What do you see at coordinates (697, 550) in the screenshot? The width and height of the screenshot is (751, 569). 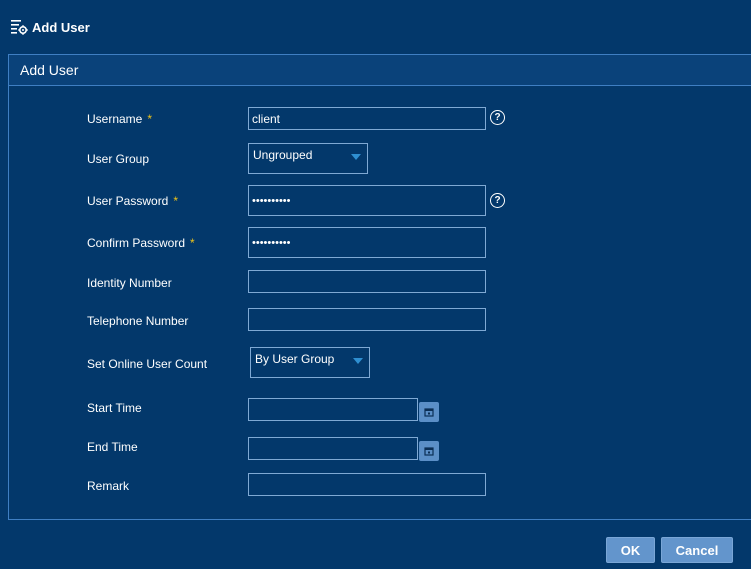 I see `cancel-button: Cancel` at bounding box center [697, 550].